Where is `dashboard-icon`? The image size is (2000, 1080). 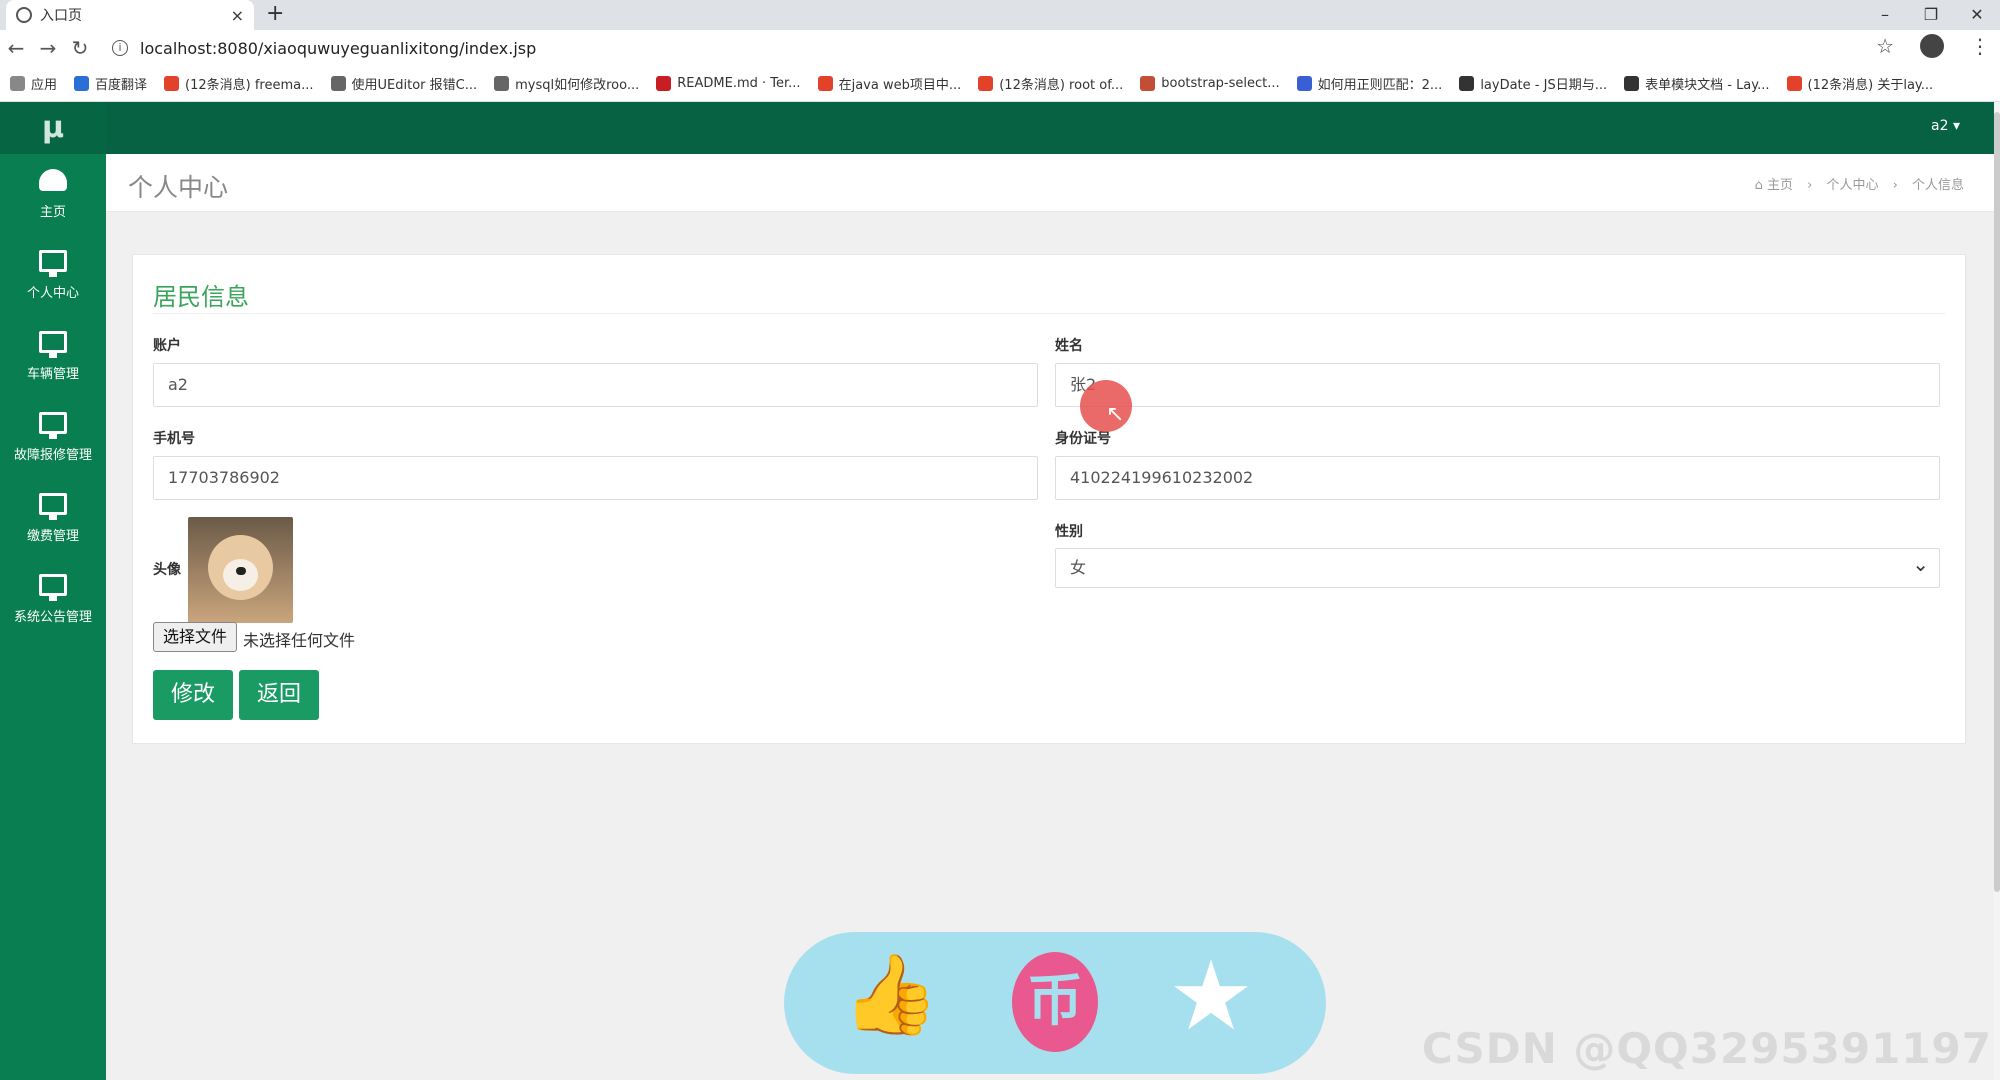
dashboard-icon is located at coordinates (53, 180).